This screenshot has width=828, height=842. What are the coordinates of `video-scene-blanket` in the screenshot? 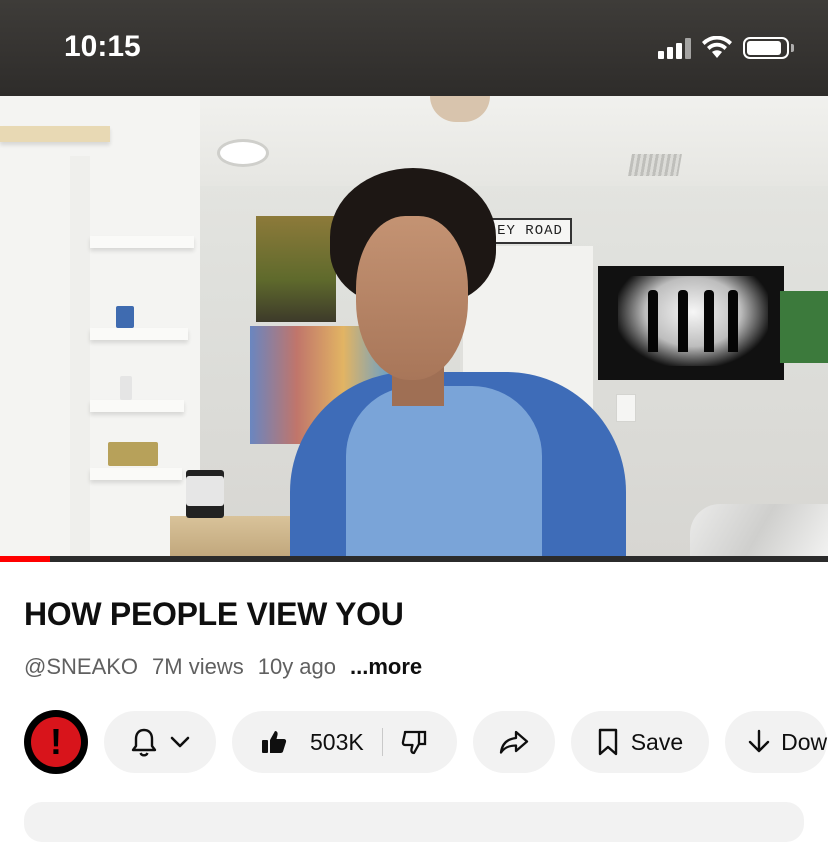 It's located at (759, 532).